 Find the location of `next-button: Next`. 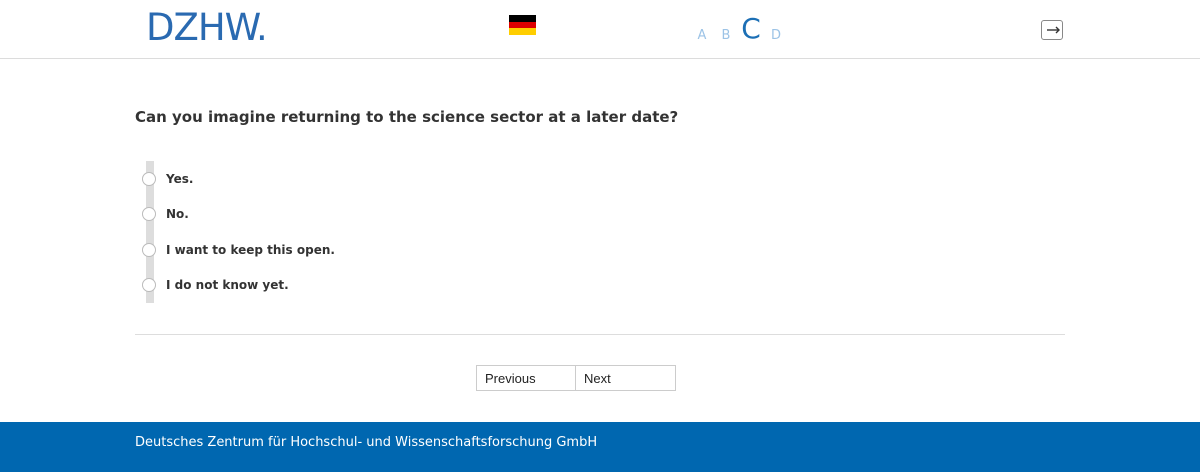

next-button: Next is located at coordinates (626, 378).